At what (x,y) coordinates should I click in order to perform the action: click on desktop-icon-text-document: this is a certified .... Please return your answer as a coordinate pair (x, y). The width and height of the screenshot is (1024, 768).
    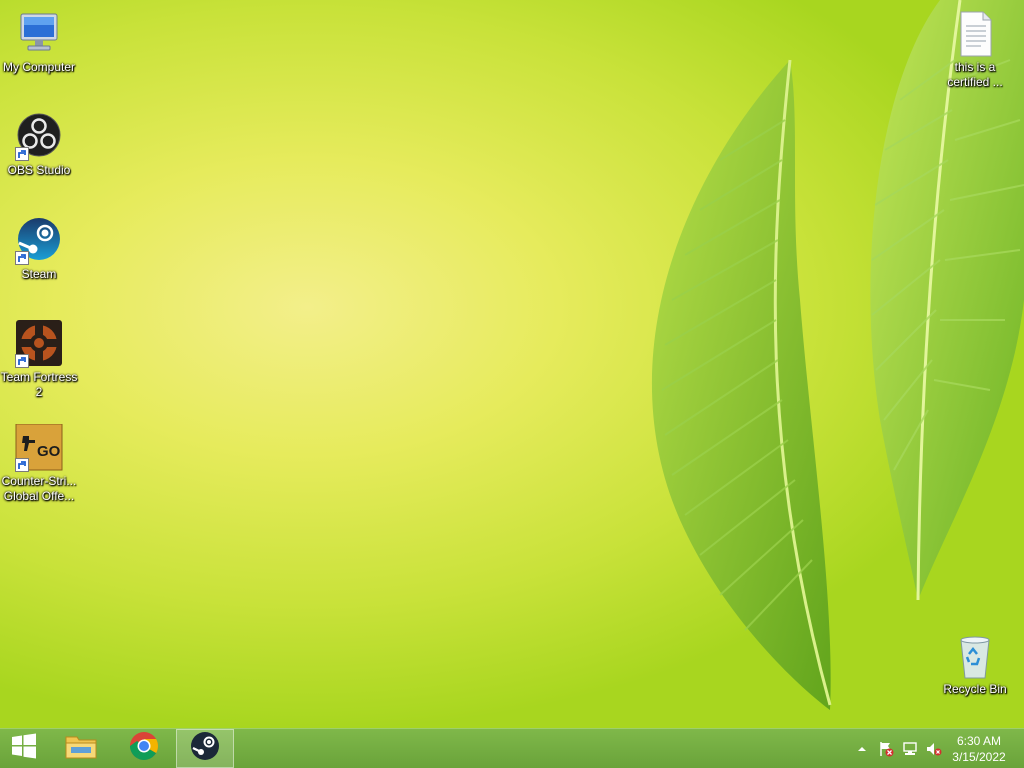
    Looking at the image, I should click on (975, 50).